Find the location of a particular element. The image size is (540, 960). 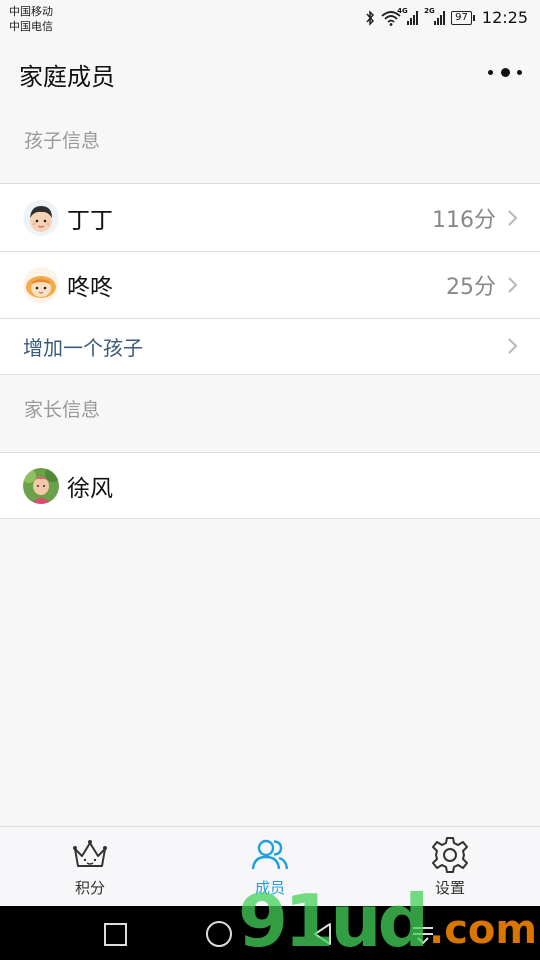

members-icon is located at coordinates (270, 854).